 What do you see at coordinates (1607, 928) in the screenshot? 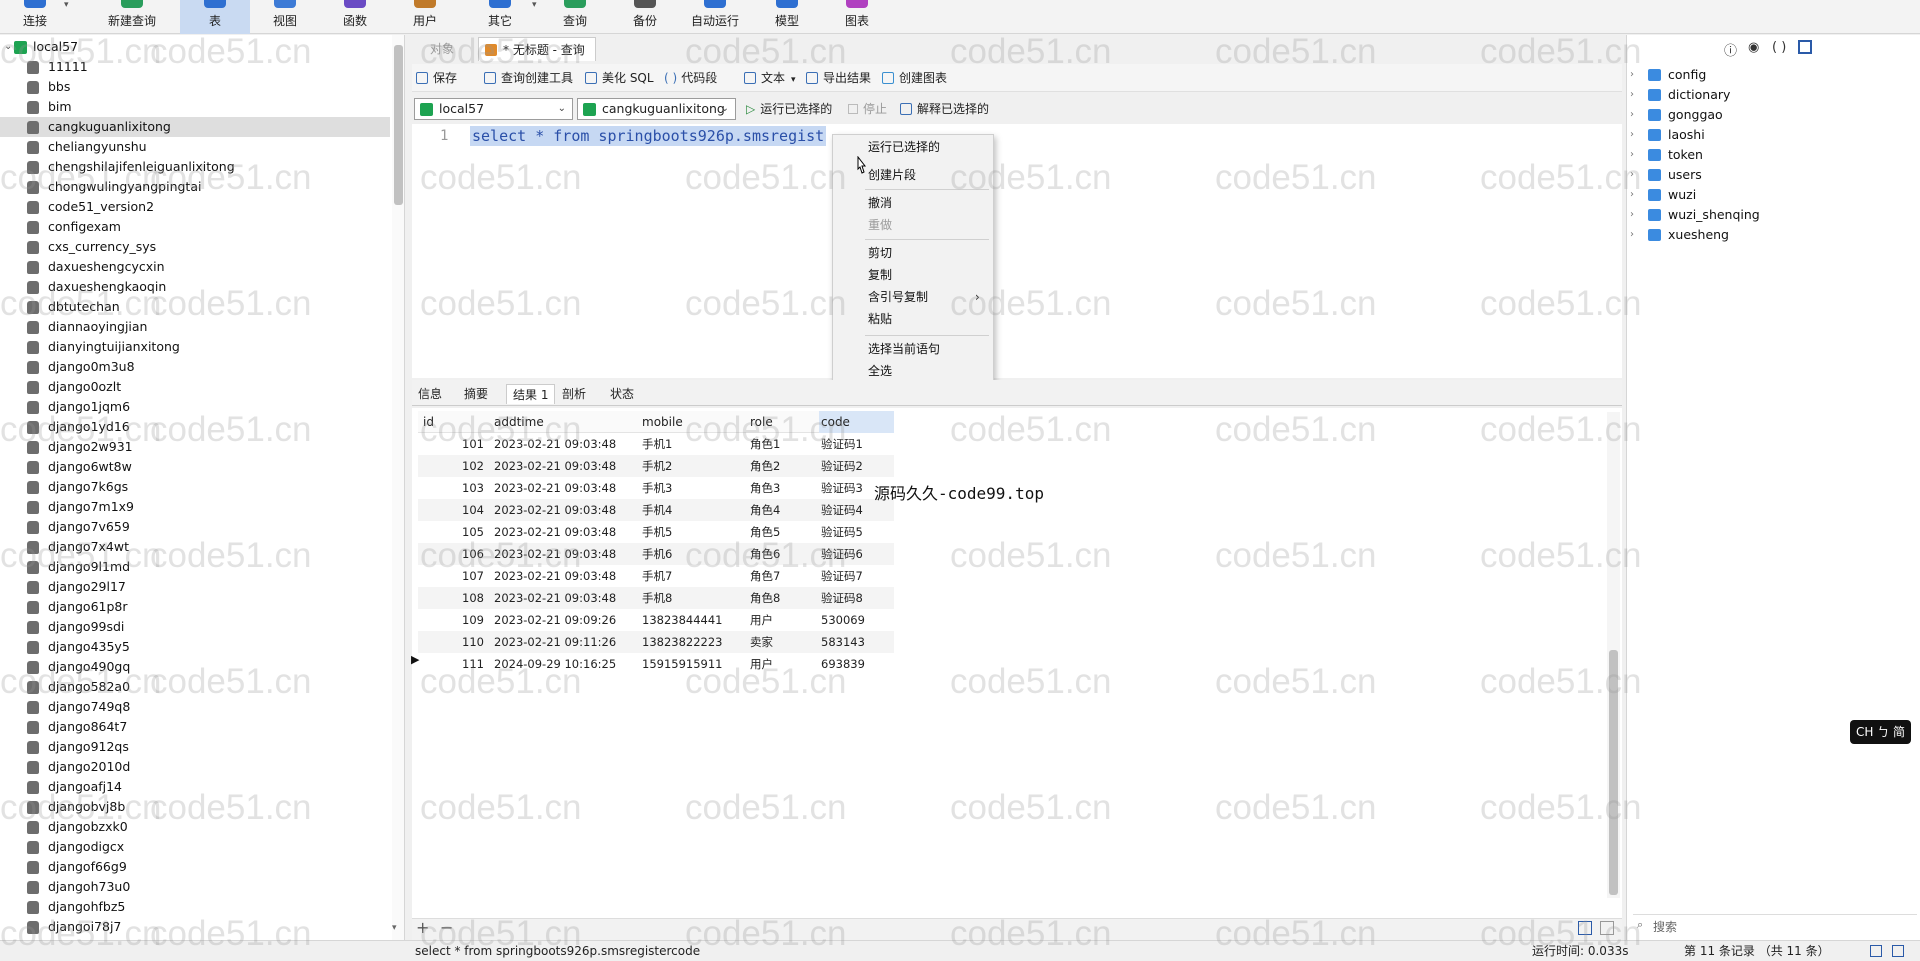
I see `form-view-icon` at bounding box center [1607, 928].